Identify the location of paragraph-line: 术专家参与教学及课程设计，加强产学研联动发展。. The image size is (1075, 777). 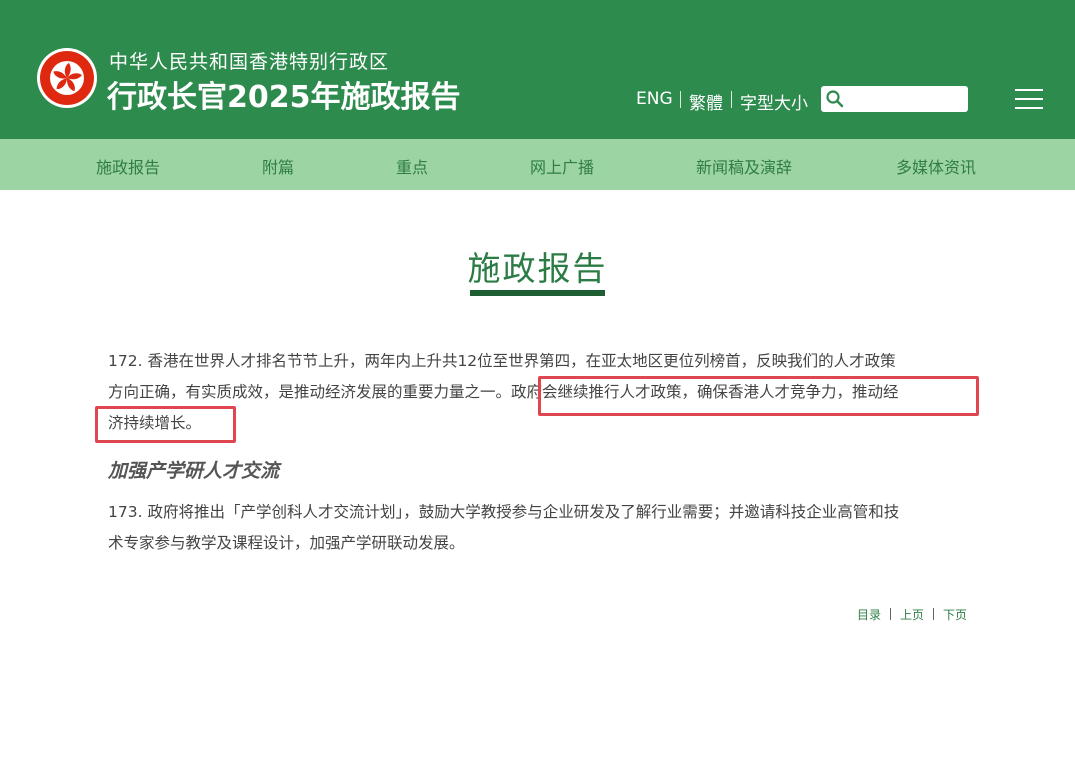
(286, 543).